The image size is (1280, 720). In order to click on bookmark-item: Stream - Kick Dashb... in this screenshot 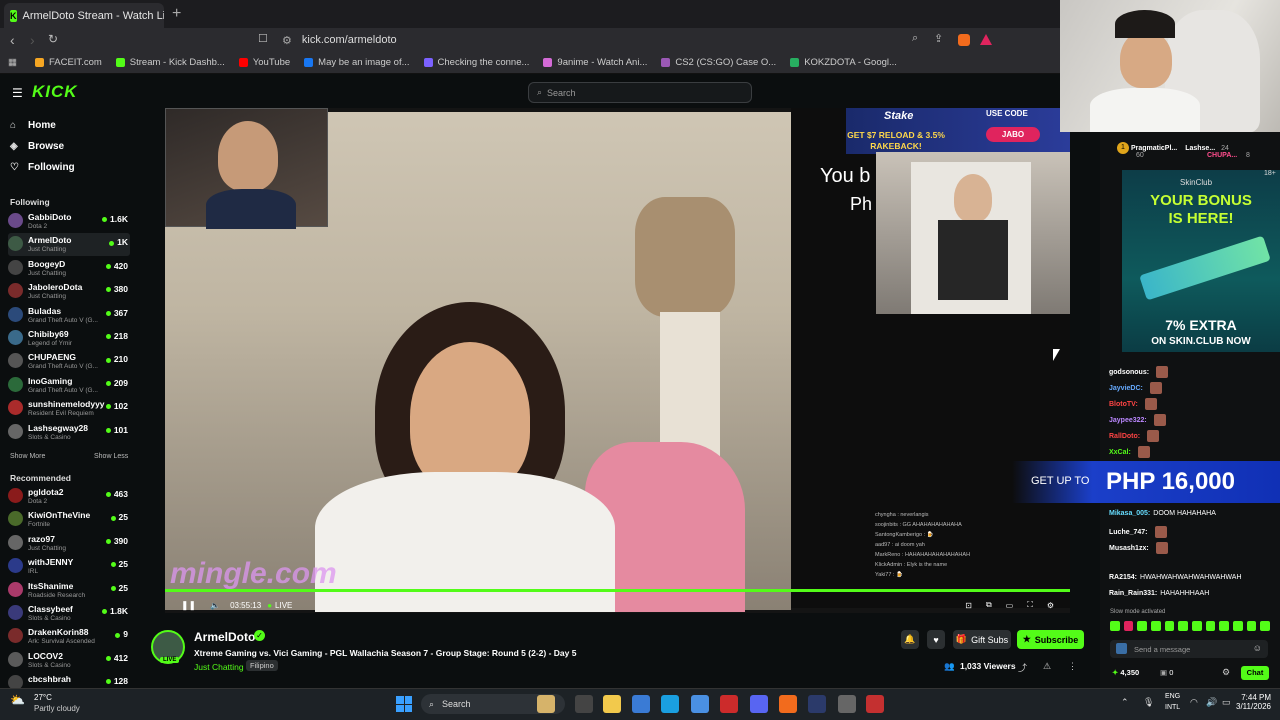, I will do `click(170, 62)`.